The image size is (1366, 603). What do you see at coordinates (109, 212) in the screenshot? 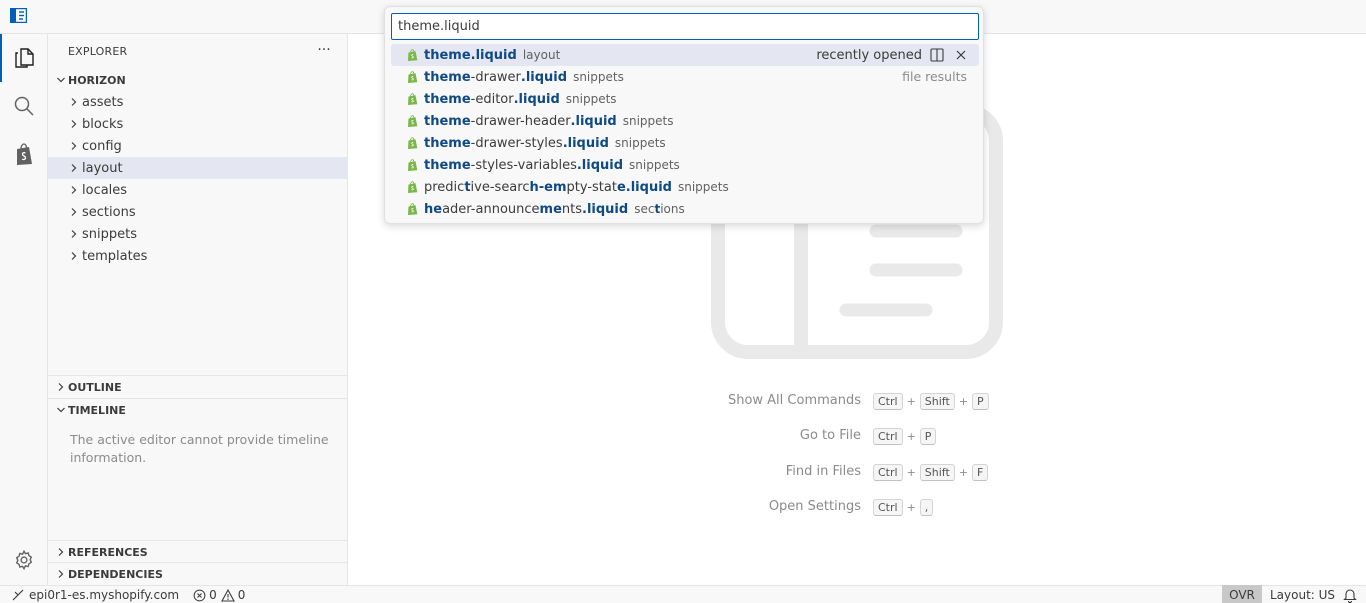
I see `folder-label: sections` at bounding box center [109, 212].